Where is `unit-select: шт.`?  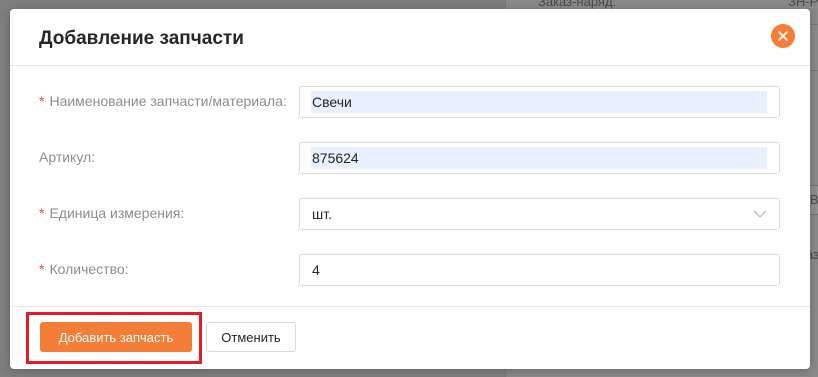 unit-select: шт. is located at coordinates (539, 214).